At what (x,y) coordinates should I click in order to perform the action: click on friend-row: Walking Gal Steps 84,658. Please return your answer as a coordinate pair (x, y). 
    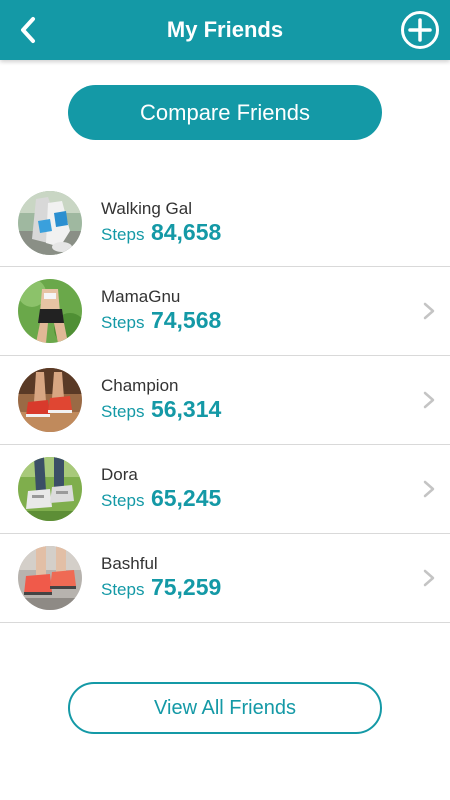
    Looking at the image, I should click on (225, 222).